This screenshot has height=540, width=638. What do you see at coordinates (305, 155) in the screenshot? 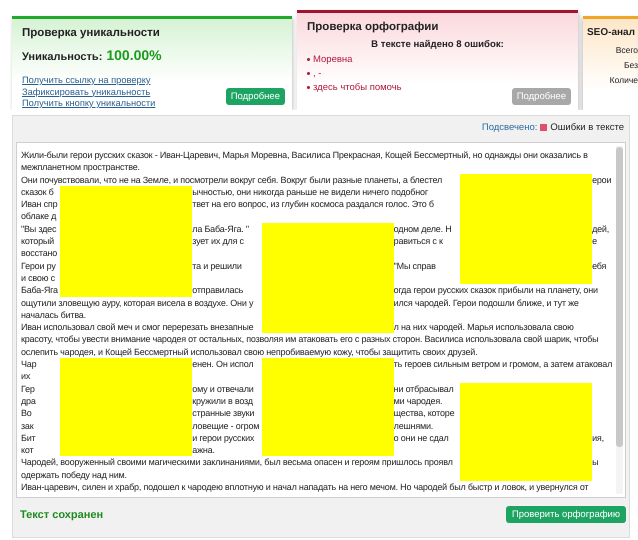
I see `text-line: Жили-были герои русских сказок - Иван-Царевич, Марья Моревна, Василиса Прекрасная, Кощей Бессмертный, но однажды они оказались в` at bounding box center [305, 155].